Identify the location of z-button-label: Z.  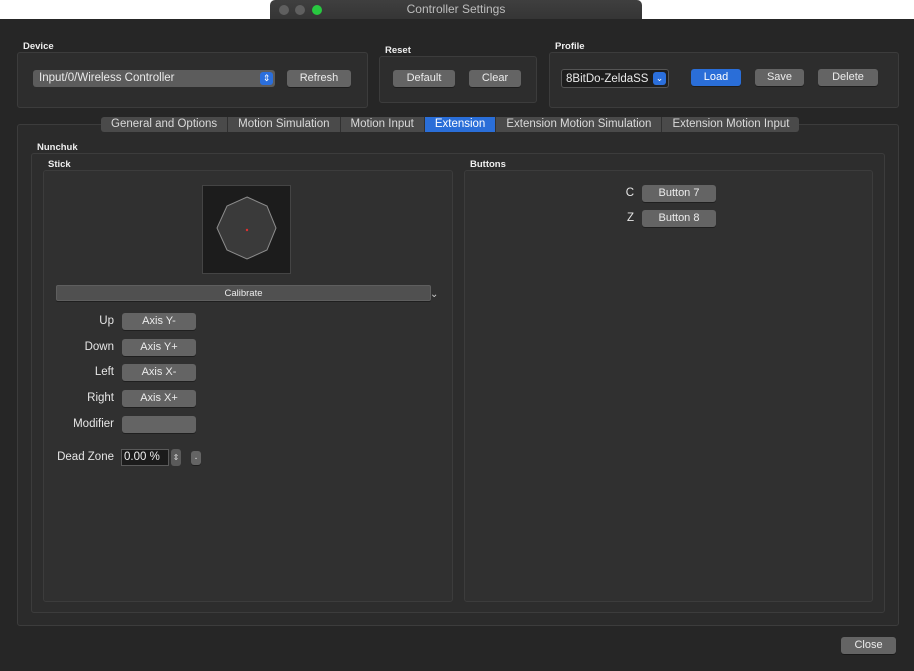
(630, 218).